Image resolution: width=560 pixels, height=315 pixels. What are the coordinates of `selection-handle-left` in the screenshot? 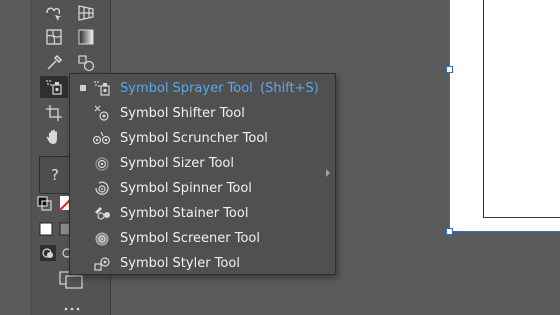 It's located at (449, 69).